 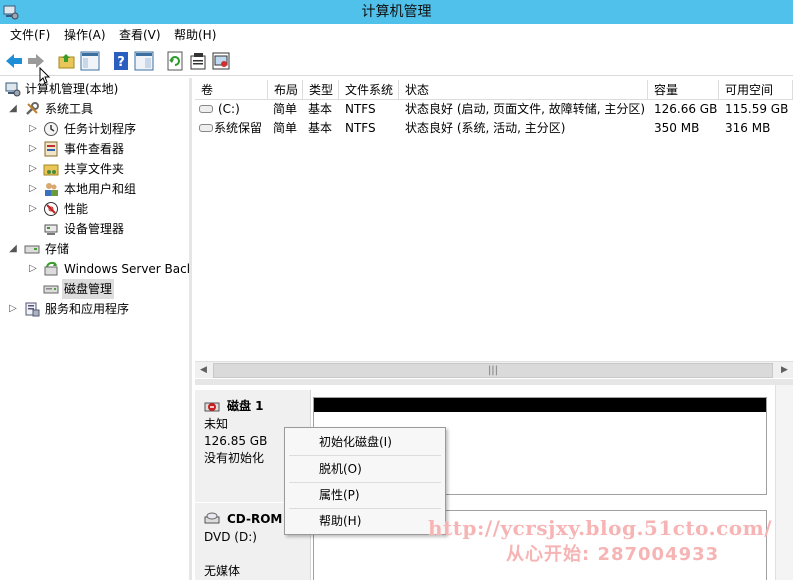 What do you see at coordinates (396, 35) in the screenshot?
I see `menu-bar: 文件(F) 操作(A) 查看(V) 帮助(H)` at bounding box center [396, 35].